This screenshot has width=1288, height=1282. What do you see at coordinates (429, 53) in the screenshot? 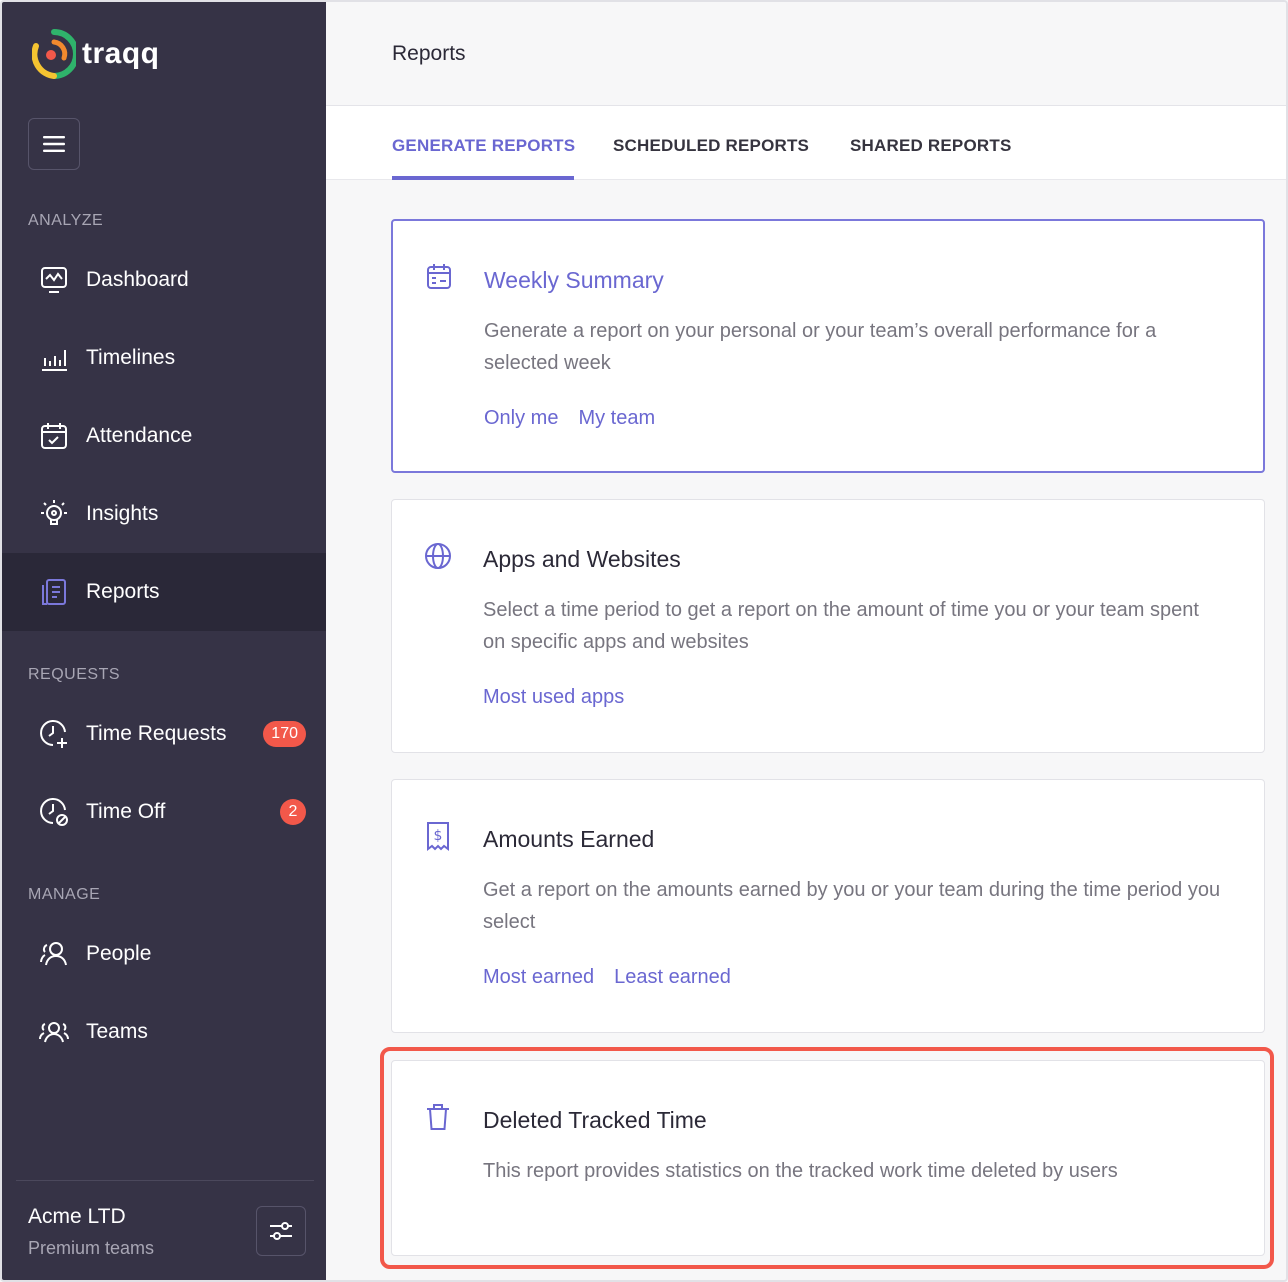
I see `page-title: Reports` at bounding box center [429, 53].